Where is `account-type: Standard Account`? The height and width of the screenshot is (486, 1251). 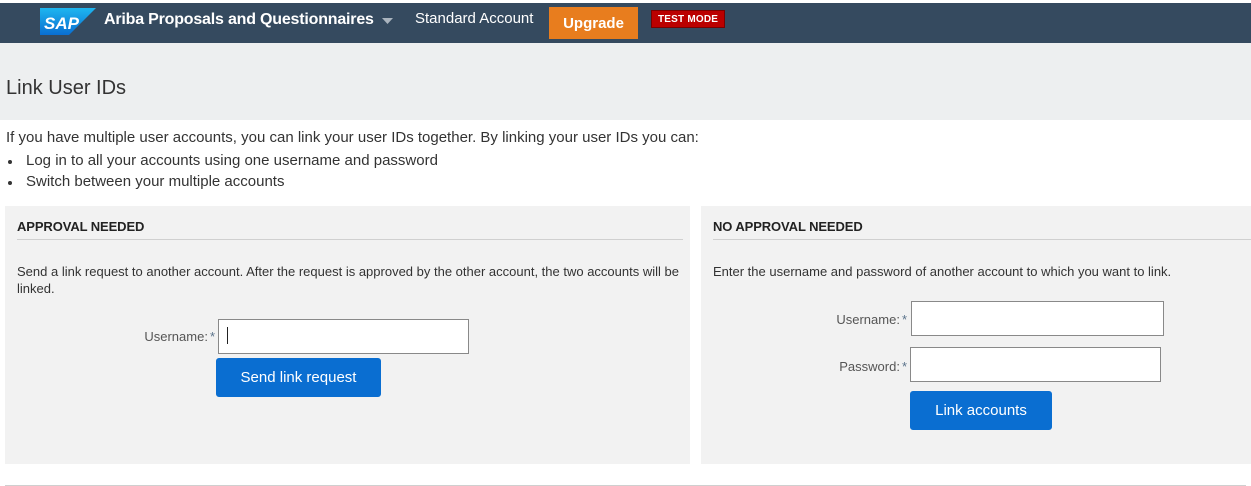
account-type: Standard Account is located at coordinates (474, 18).